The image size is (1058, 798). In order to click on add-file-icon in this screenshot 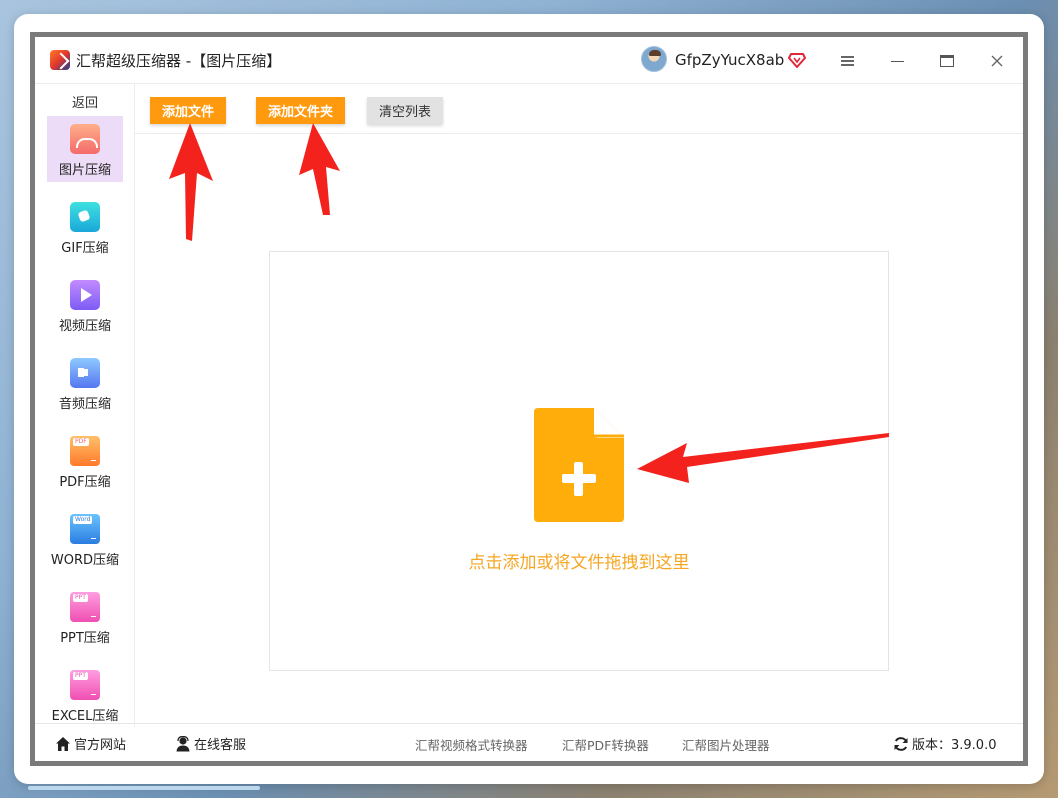, I will do `click(579, 465)`.